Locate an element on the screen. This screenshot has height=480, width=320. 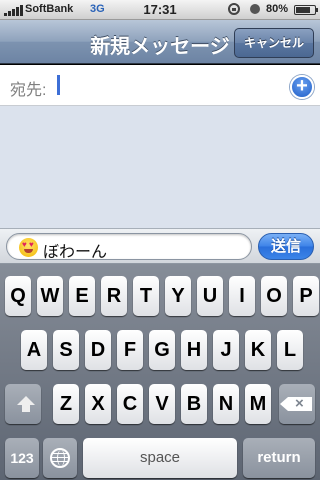
shift-arrow-icon is located at coordinates (26, 404).